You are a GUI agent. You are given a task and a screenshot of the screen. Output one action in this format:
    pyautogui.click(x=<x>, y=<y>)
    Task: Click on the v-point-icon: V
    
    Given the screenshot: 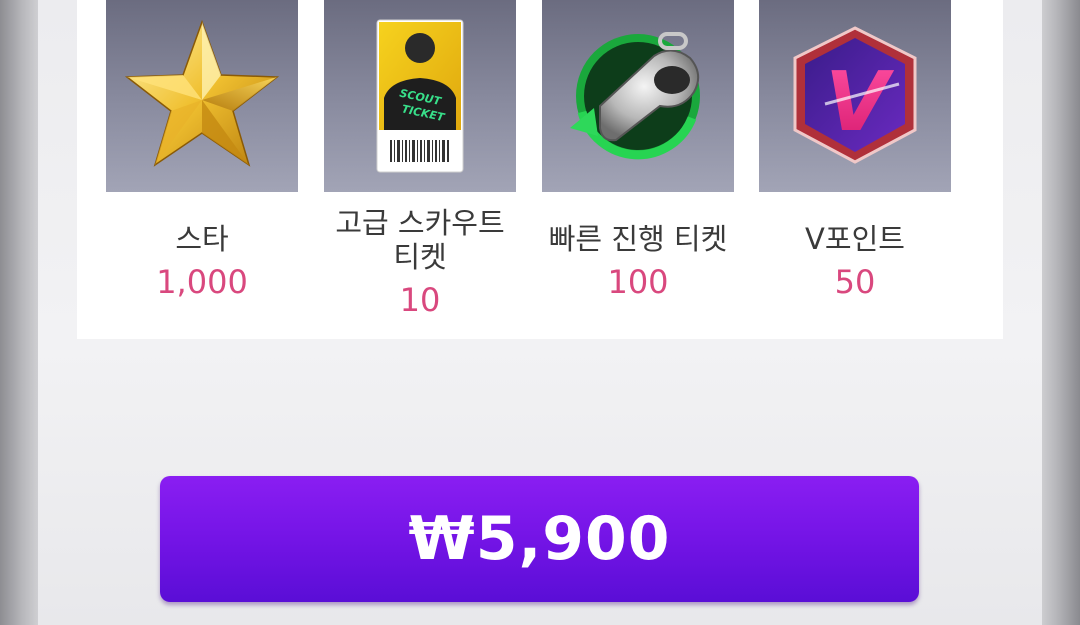 What is the action you would take?
    pyautogui.click(x=855, y=95)
    